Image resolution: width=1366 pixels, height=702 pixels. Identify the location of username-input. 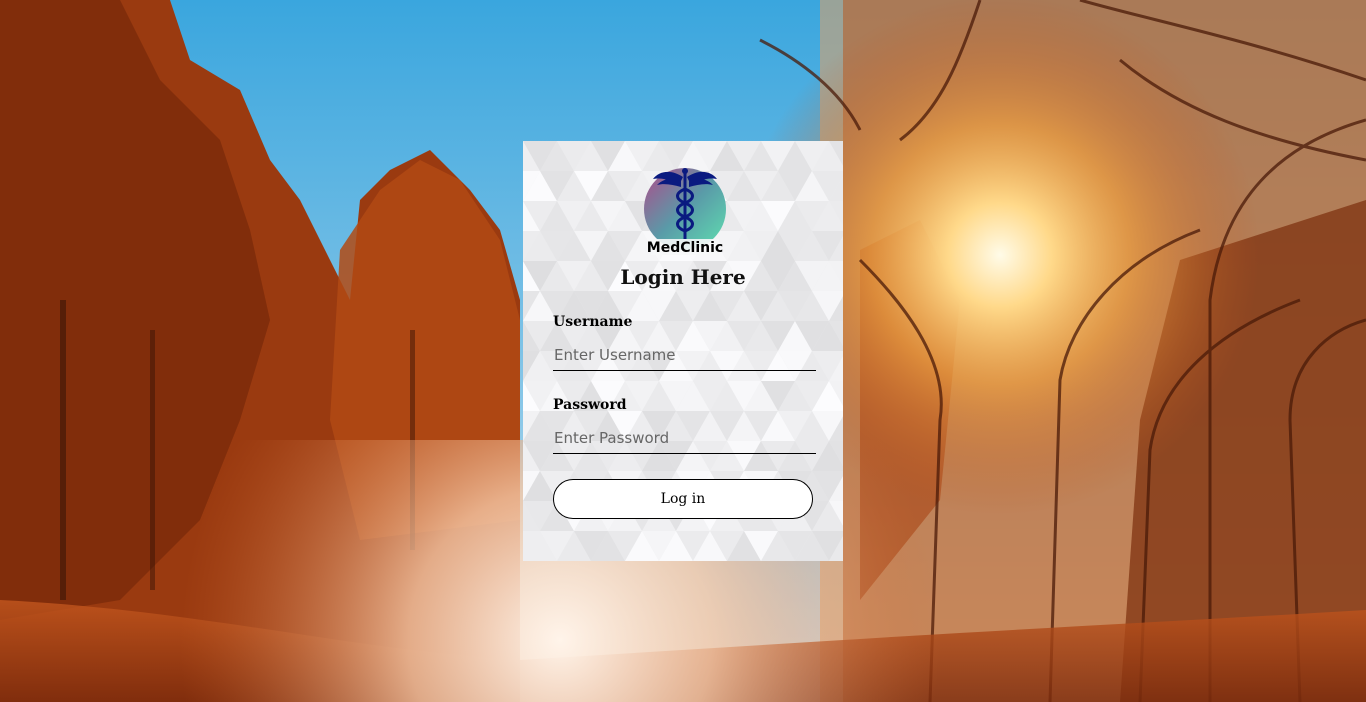
(684, 355).